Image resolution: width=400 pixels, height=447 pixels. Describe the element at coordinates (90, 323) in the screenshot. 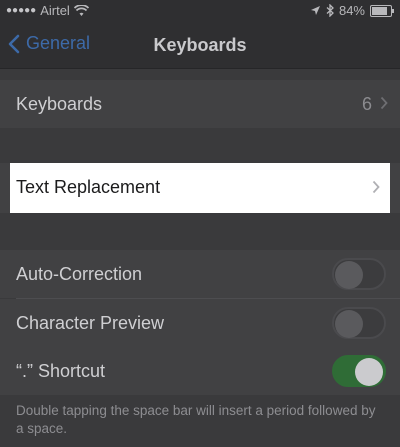

I see `character-preview-label: Character Preview` at that location.